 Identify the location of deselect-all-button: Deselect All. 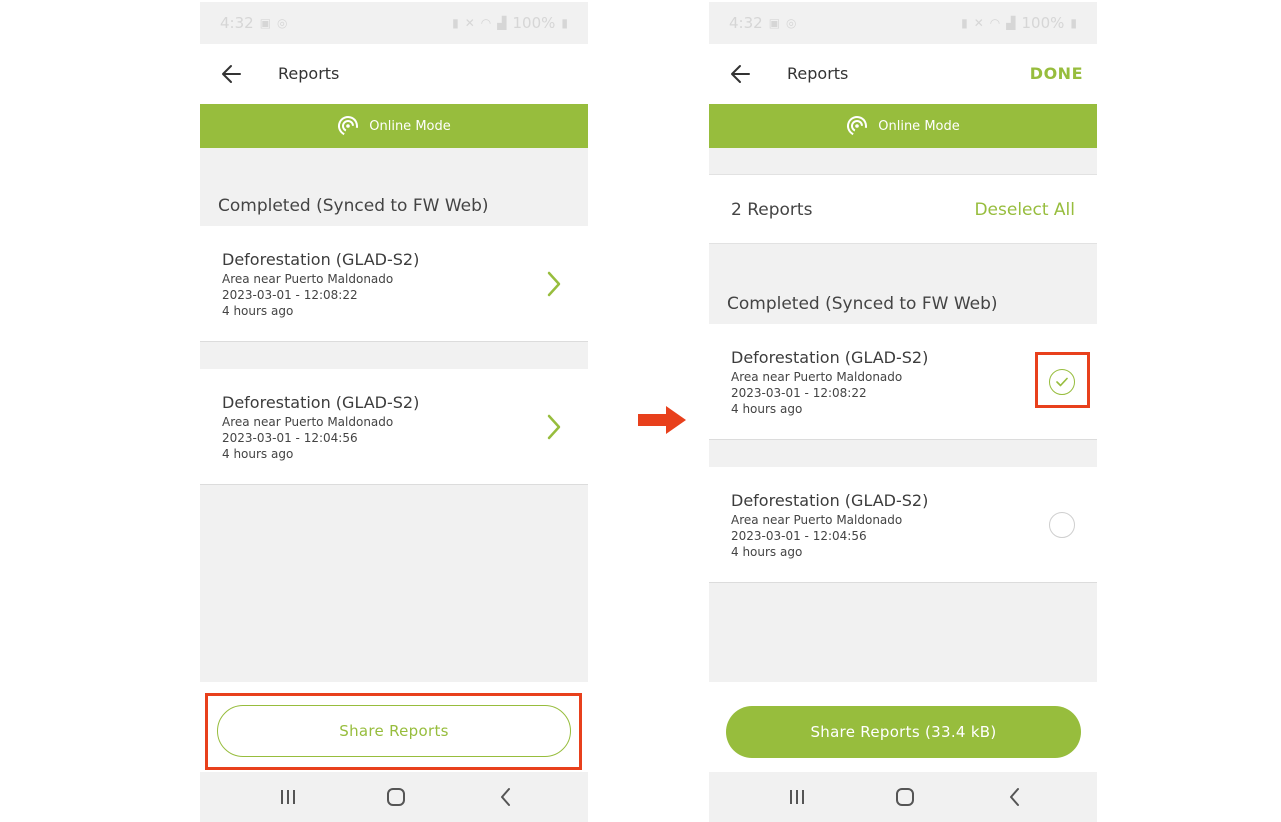
(1024, 210).